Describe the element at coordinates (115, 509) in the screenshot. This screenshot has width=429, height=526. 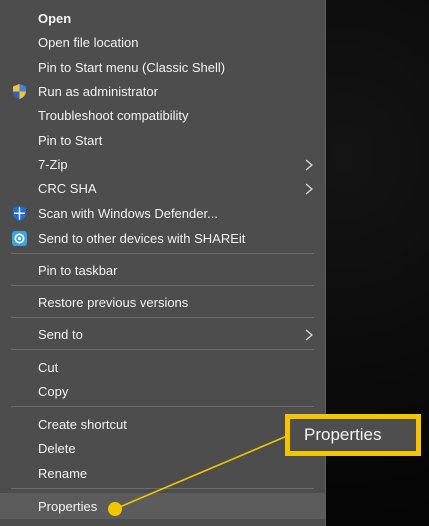
I see `callout-pointer-dot` at that location.